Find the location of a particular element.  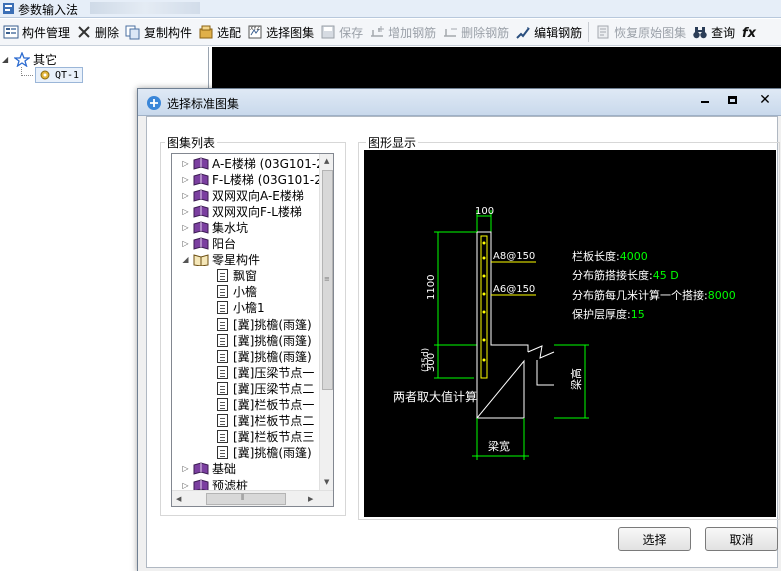

add-rebar-button: 增加钢筋 is located at coordinates (402, 32).